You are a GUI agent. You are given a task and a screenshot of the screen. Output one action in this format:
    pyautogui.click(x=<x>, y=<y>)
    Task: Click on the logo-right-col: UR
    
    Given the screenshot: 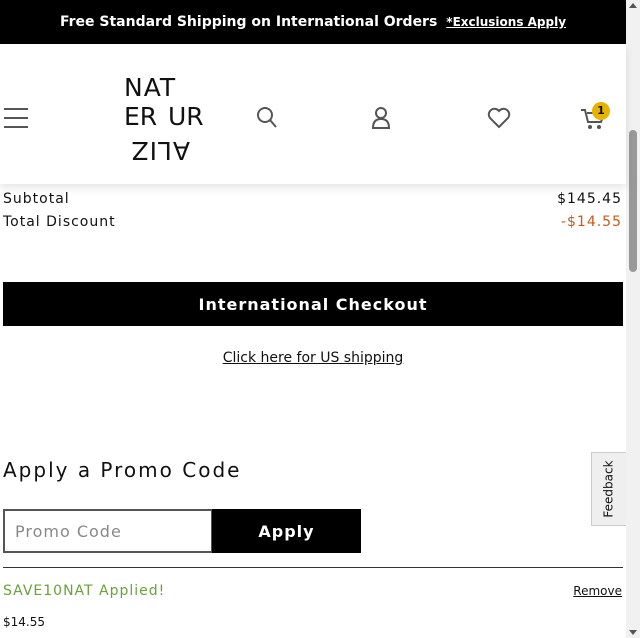 What is the action you would take?
    pyautogui.click(x=186, y=116)
    